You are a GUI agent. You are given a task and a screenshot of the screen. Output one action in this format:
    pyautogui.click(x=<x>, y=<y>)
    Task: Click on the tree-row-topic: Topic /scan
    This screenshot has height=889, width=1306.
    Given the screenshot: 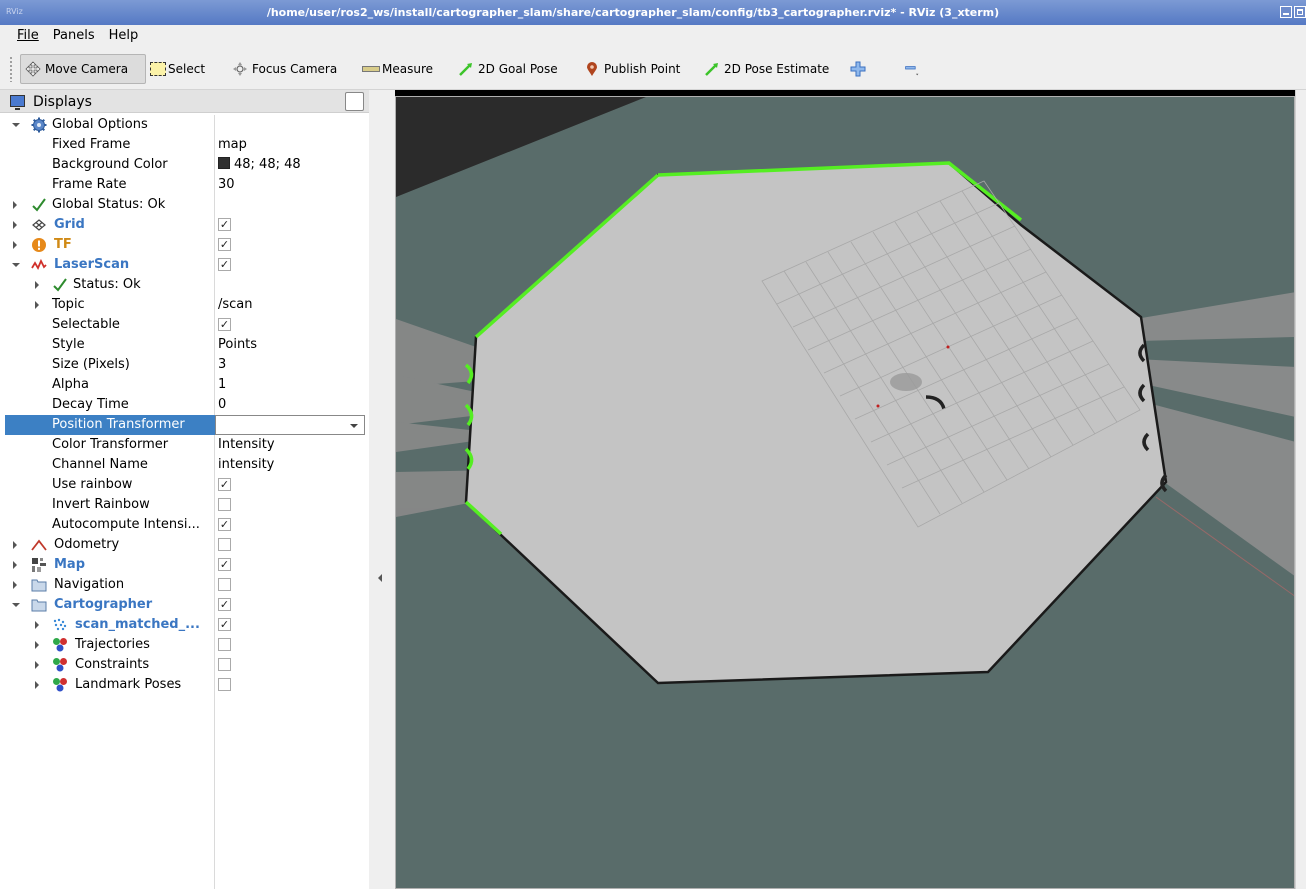 What is the action you would take?
    pyautogui.click(x=184, y=305)
    